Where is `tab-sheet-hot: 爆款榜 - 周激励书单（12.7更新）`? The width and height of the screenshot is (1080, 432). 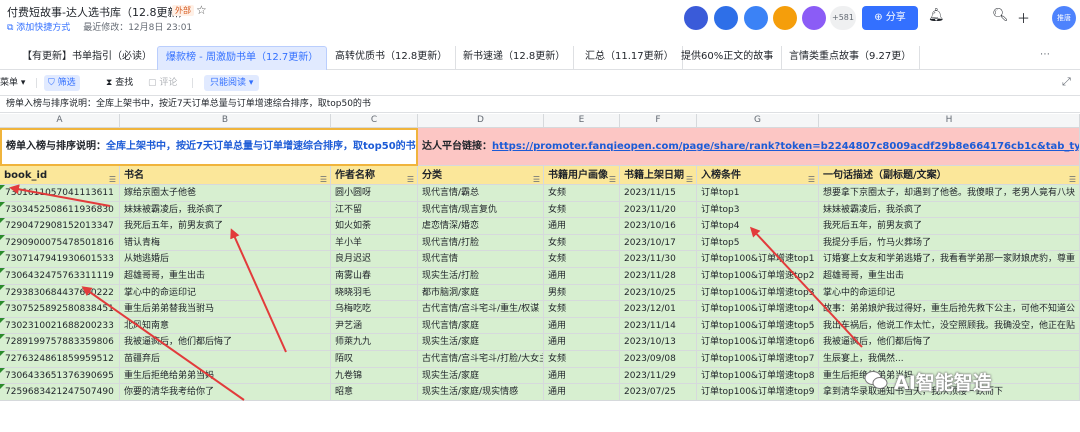
tab-sheet-hot: 爆款榜 - 周激励书单（12.7更新） is located at coordinates (242, 58).